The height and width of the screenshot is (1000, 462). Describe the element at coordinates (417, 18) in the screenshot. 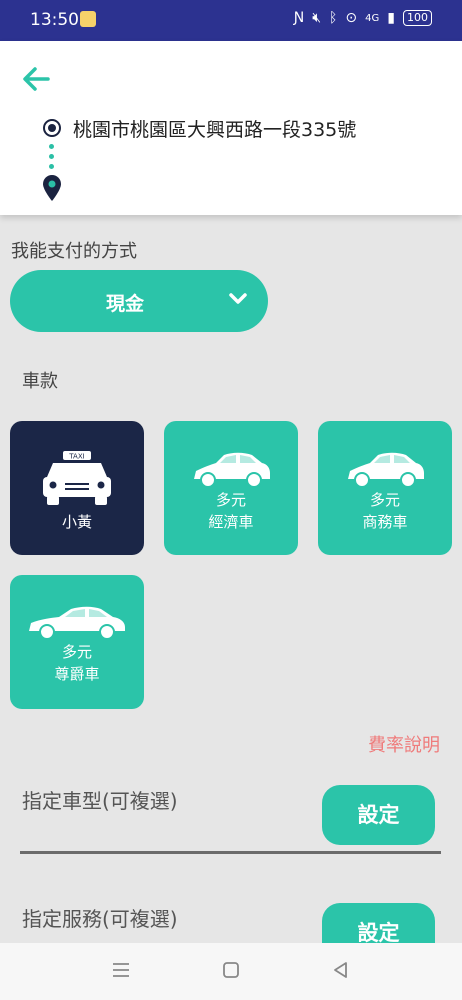

I see `battery-icon: 100` at that location.